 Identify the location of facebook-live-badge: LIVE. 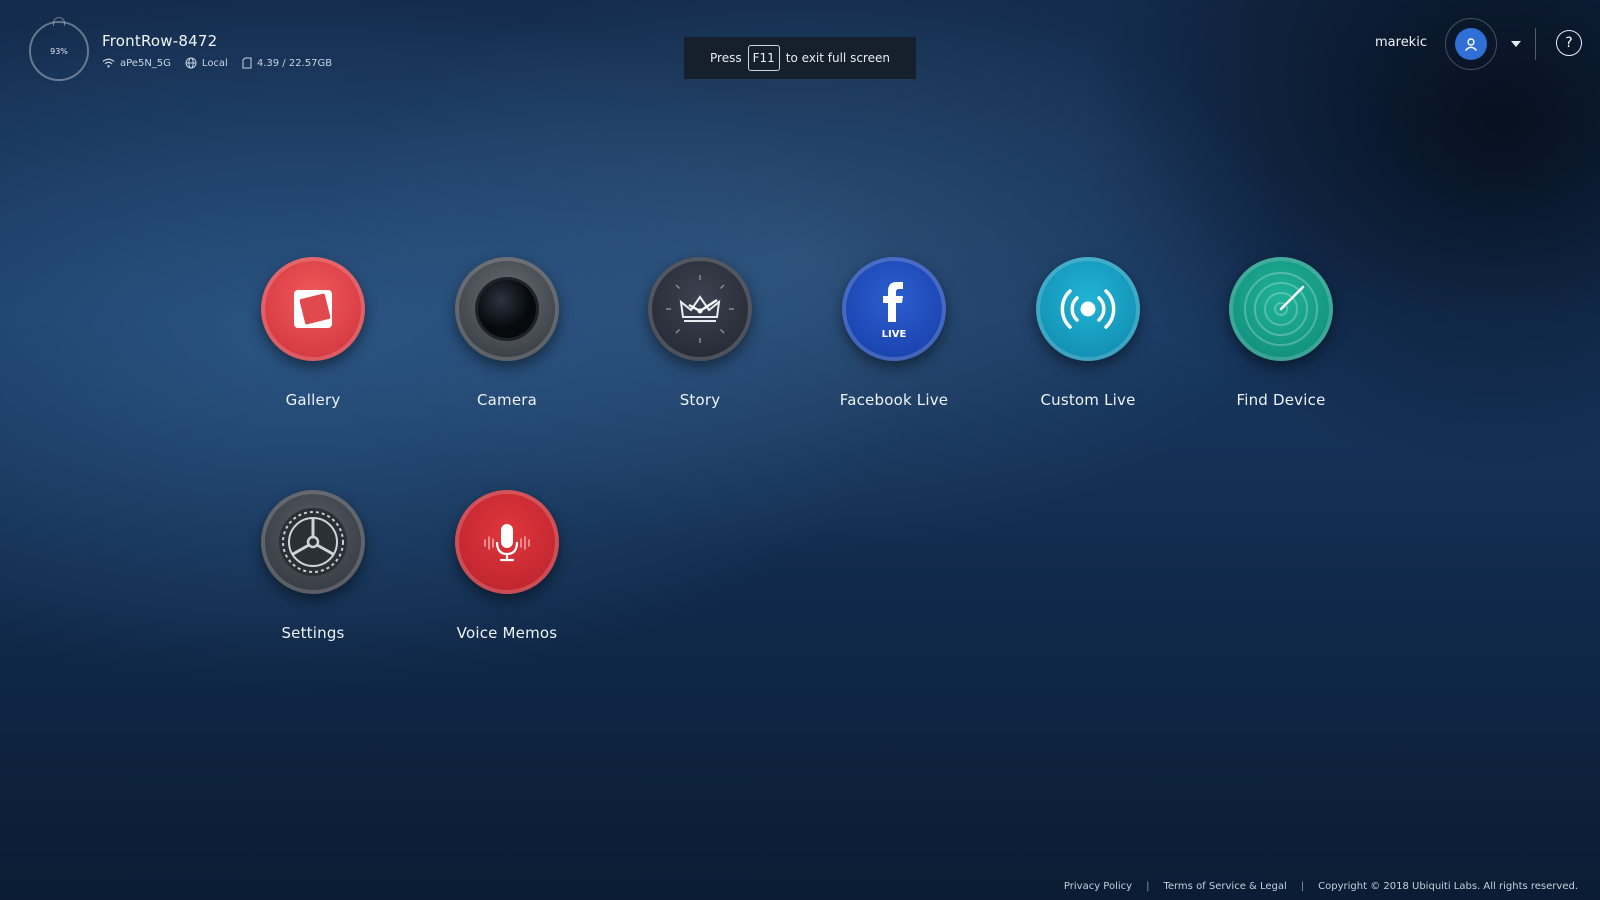
(894, 334).